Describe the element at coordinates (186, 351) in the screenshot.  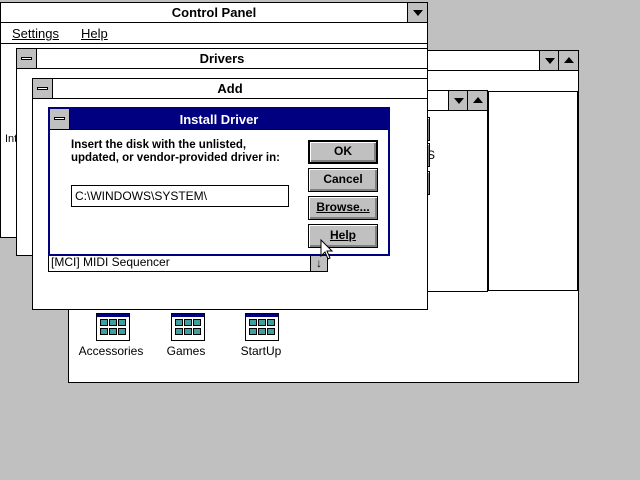
I see `icon-label: Games` at that location.